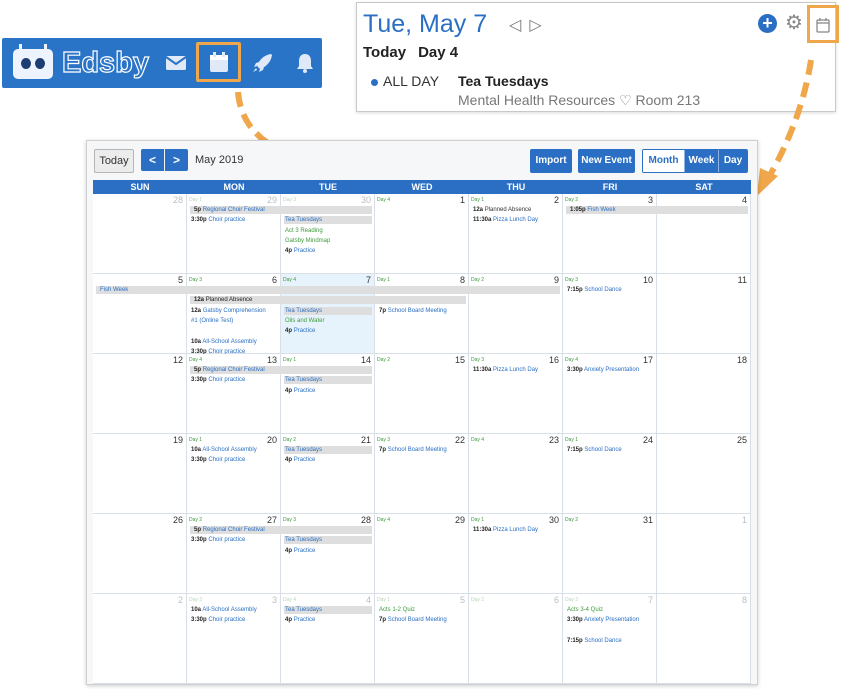 This screenshot has height=692, width=845. What do you see at coordinates (328, 290) in the screenshot?
I see `multi-day-event: Fish Week` at bounding box center [328, 290].